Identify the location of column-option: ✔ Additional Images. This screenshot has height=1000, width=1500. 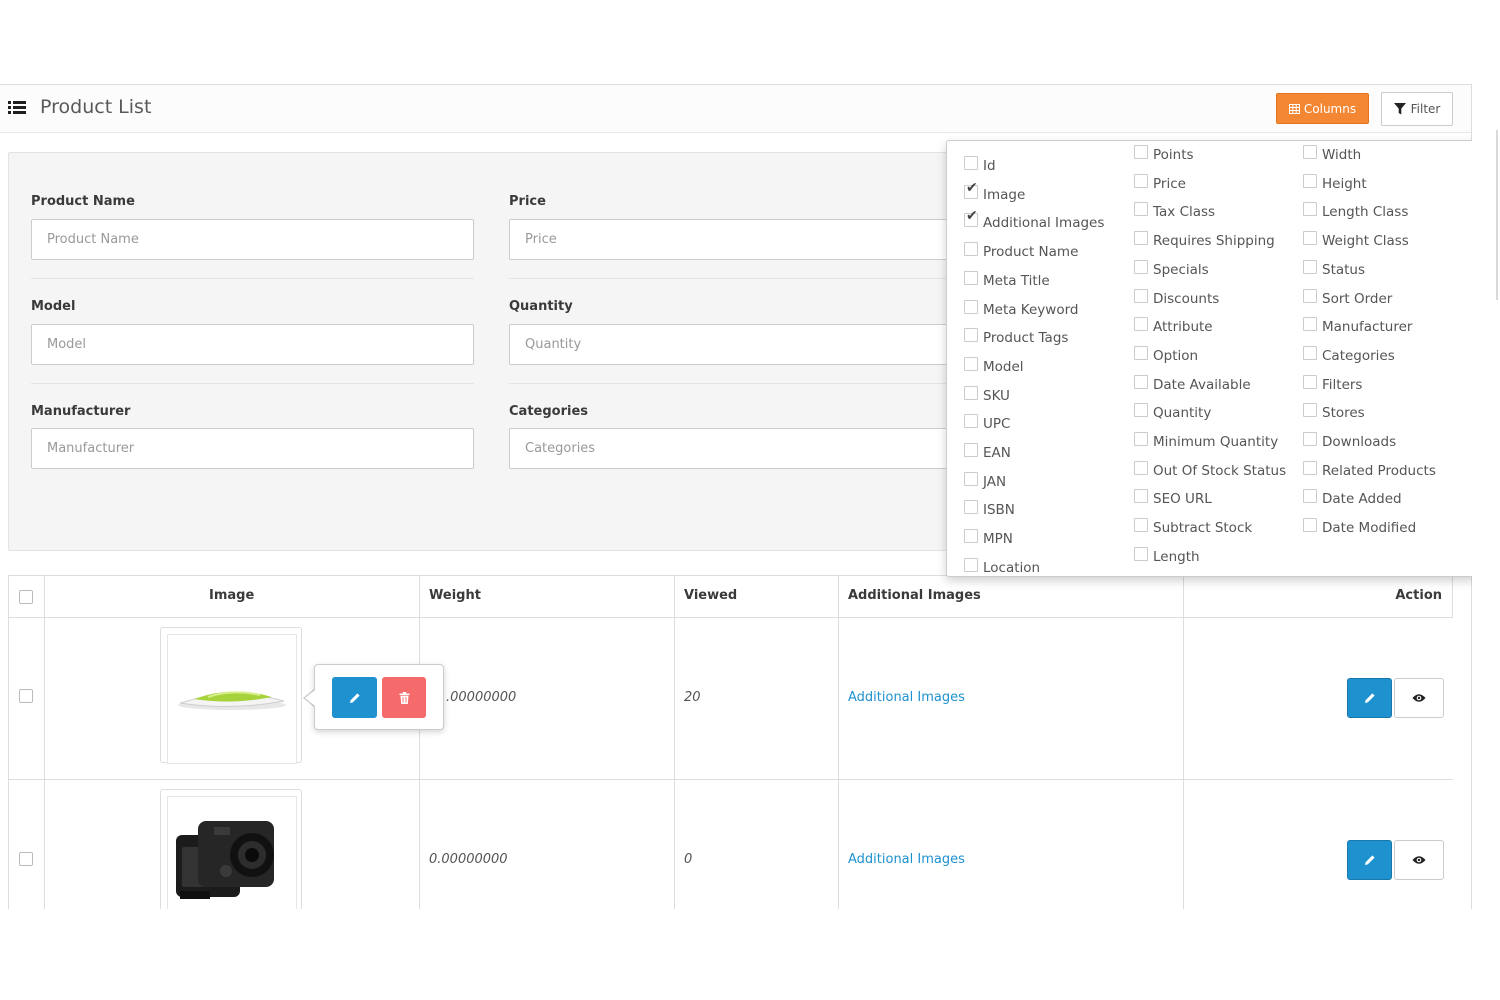
(1034, 220).